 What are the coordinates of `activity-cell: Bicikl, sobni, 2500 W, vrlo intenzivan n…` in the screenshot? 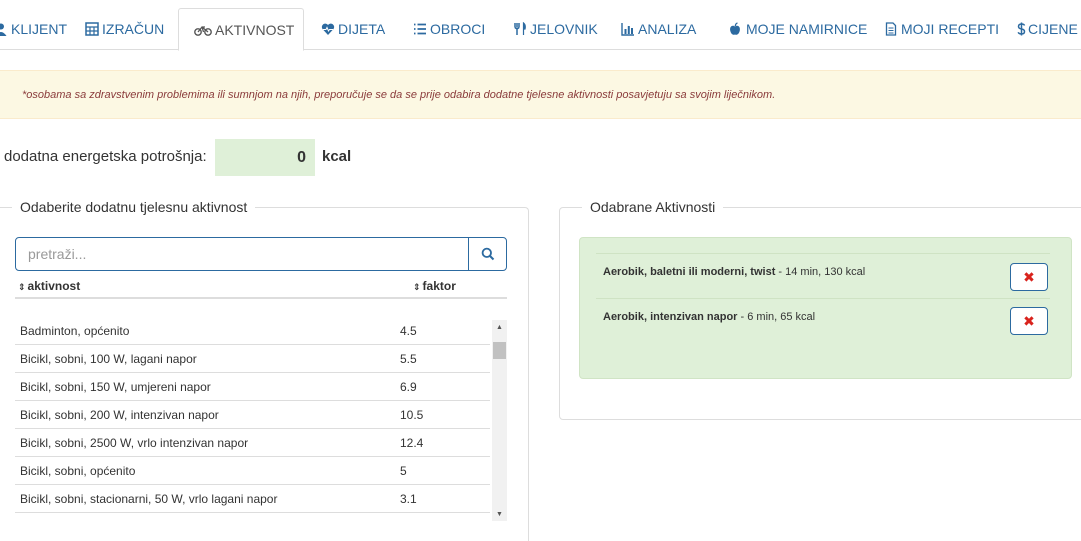 It's located at (134, 443).